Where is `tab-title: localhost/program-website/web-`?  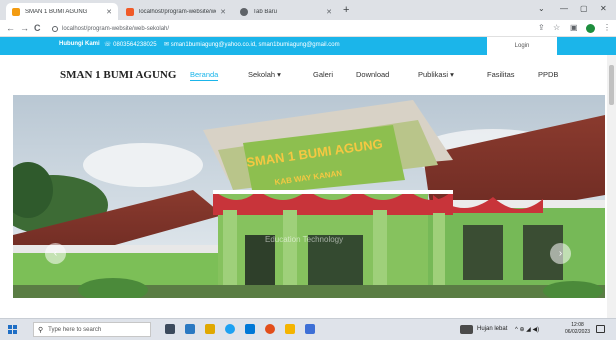
tab-title: localhost/program-website/web- is located at coordinates (178, 11).